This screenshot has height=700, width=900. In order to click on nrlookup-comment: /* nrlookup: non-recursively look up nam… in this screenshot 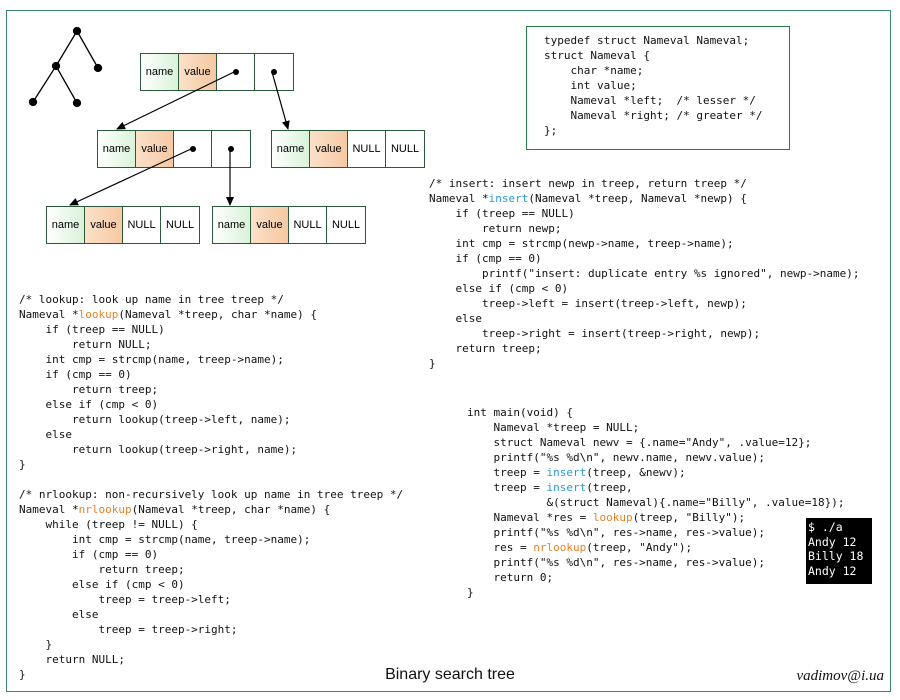, I will do `click(211, 494)`.